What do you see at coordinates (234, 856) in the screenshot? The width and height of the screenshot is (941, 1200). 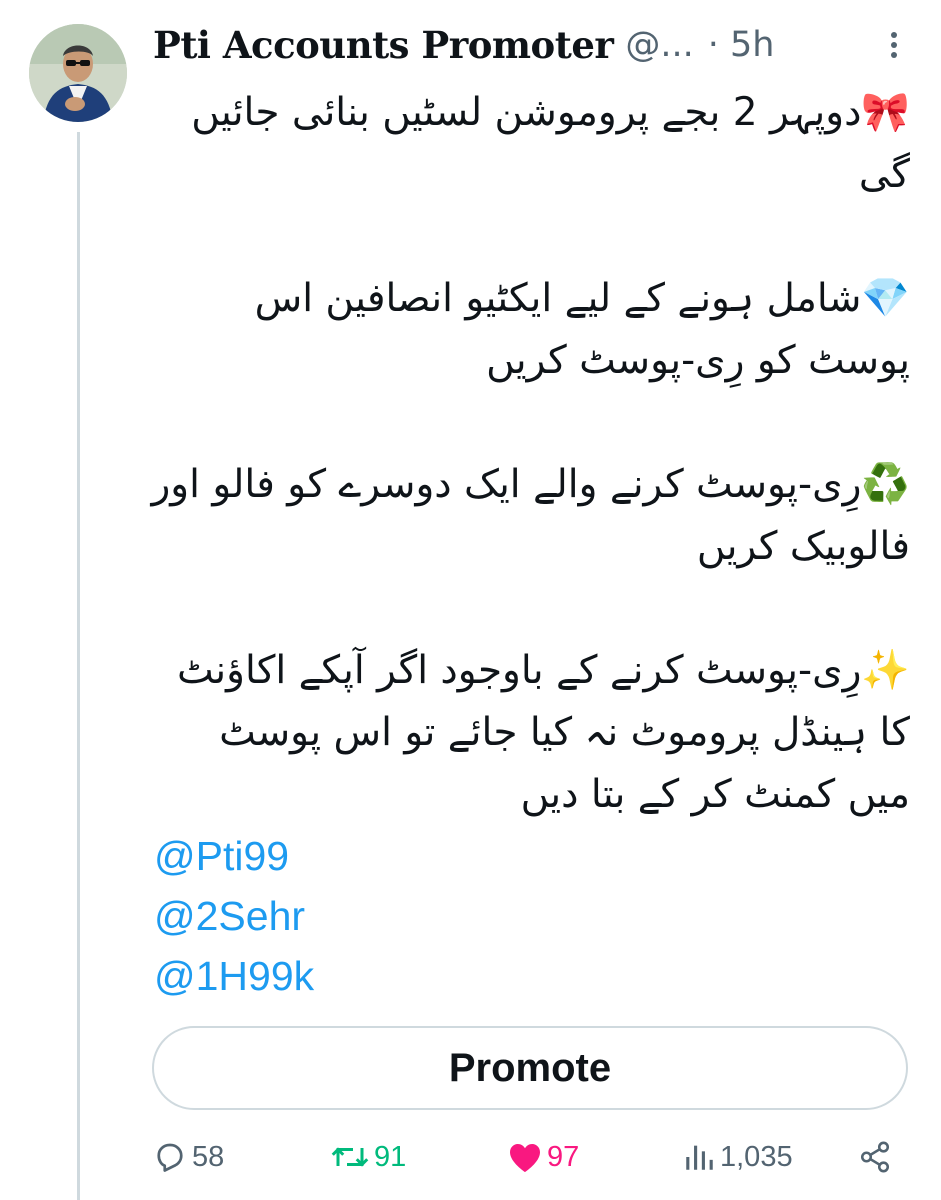 I see `mention-link: @Pti99` at bounding box center [234, 856].